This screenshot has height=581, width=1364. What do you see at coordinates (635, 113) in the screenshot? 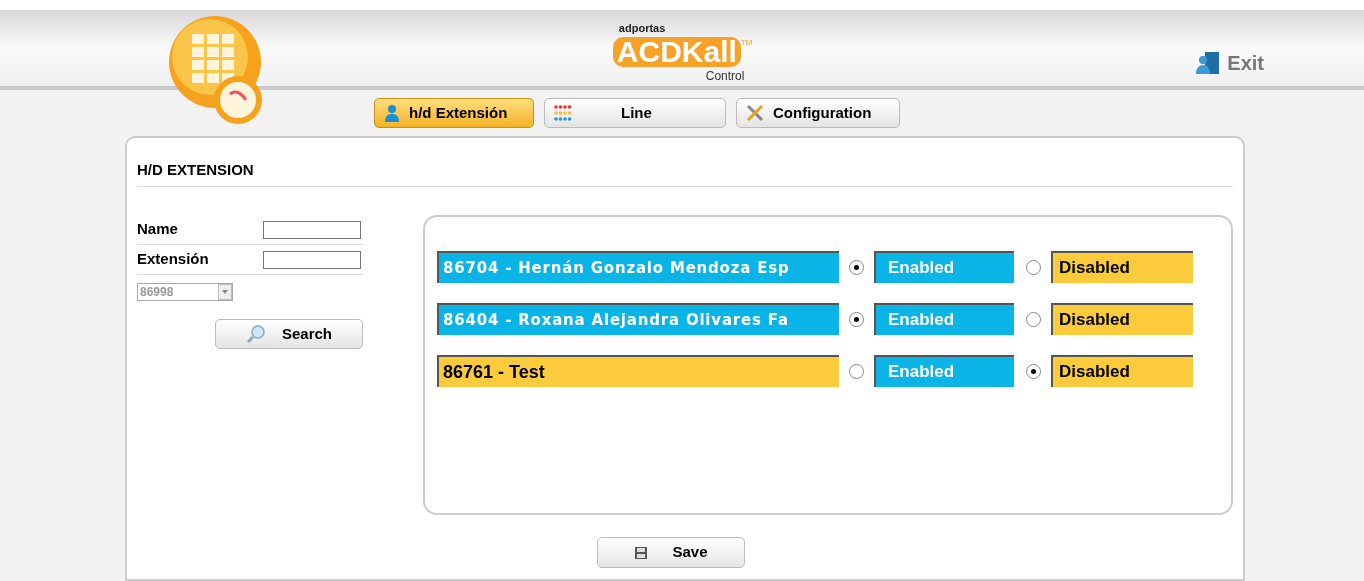
I see `nav-tab: Line` at bounding box center [635, 113].